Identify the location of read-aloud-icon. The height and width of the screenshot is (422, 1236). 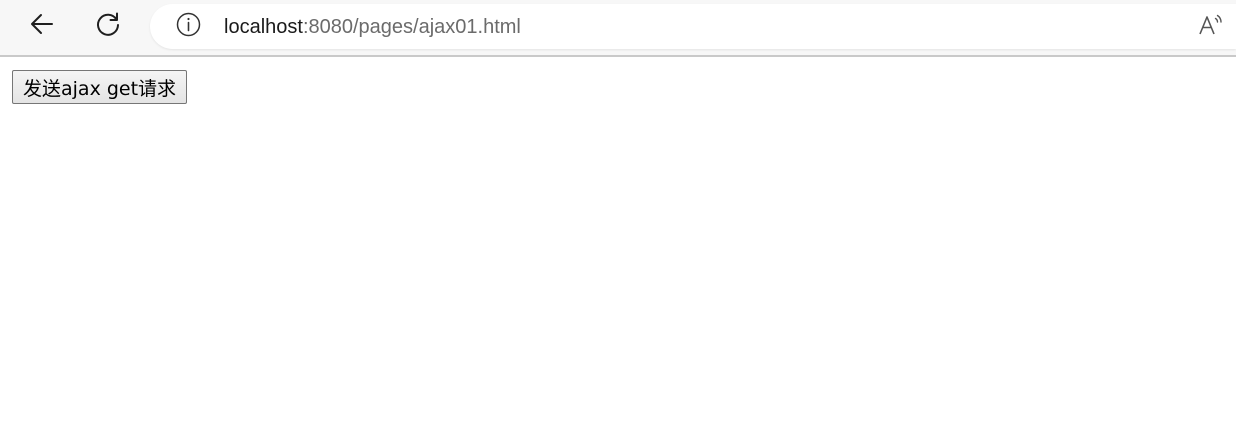
(1211, 27).